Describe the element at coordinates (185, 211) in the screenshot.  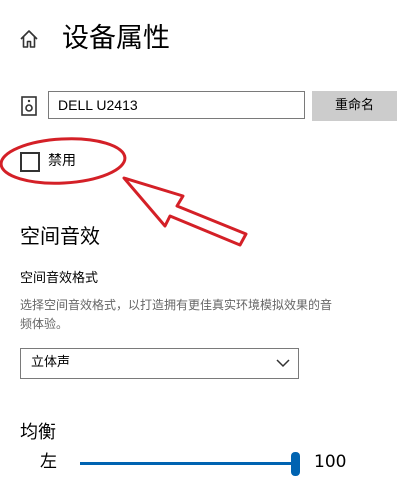
I see `annotation-arrow` at that location.